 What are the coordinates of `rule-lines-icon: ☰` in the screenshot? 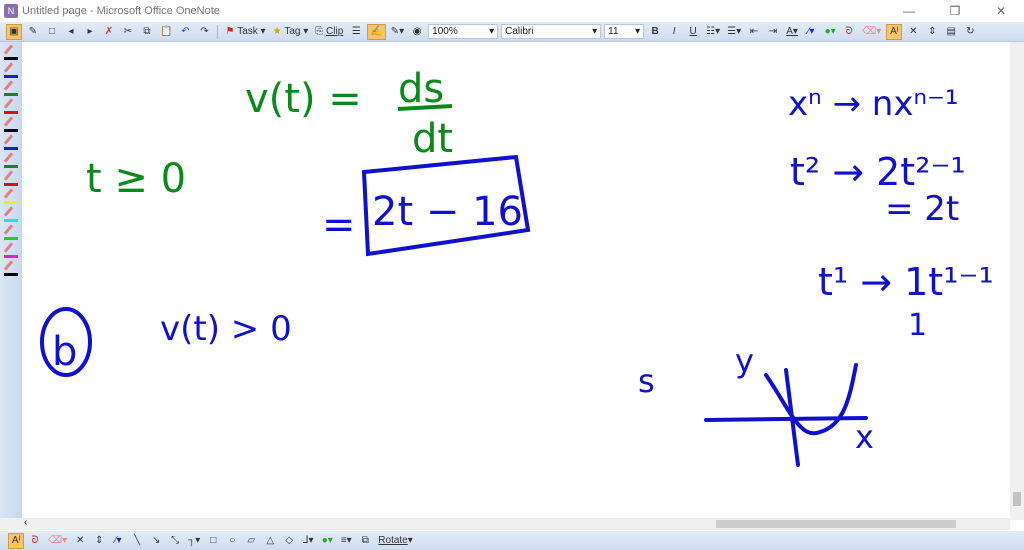 It's located at (356, 32).